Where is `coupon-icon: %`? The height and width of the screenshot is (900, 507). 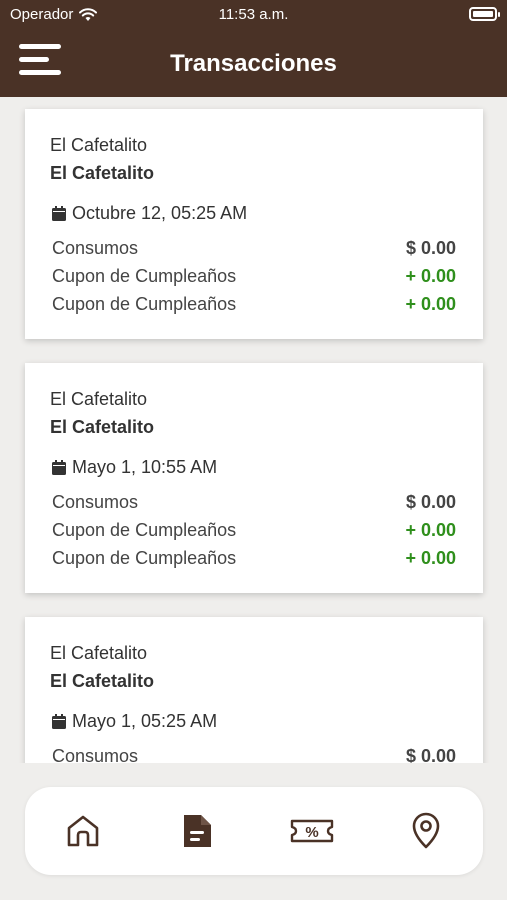
coupon-icon: % is located at coordinates (312, 831).